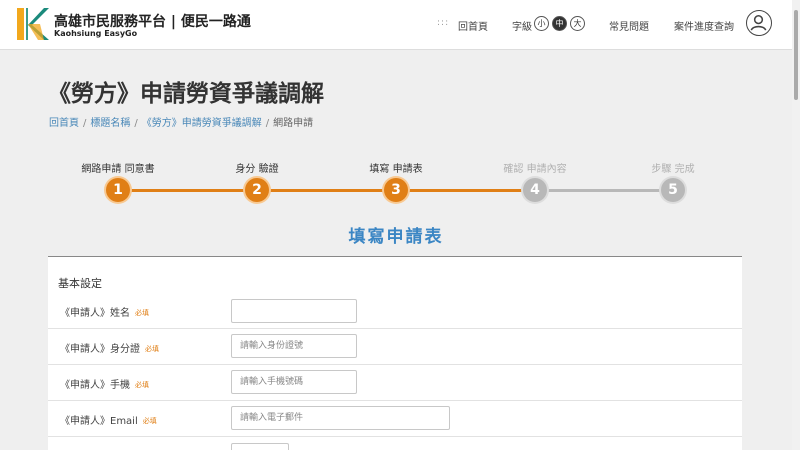 The height and width of the screenshot is (450, 800). I want to click on menu-dots-icon: :::, so click(443, 23).